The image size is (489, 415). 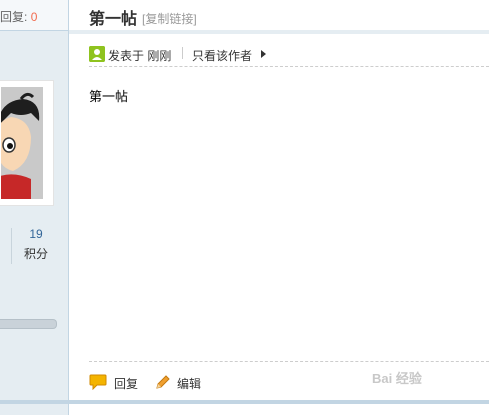 I want to click on points-label: 积分, so click(x=35, y=254).